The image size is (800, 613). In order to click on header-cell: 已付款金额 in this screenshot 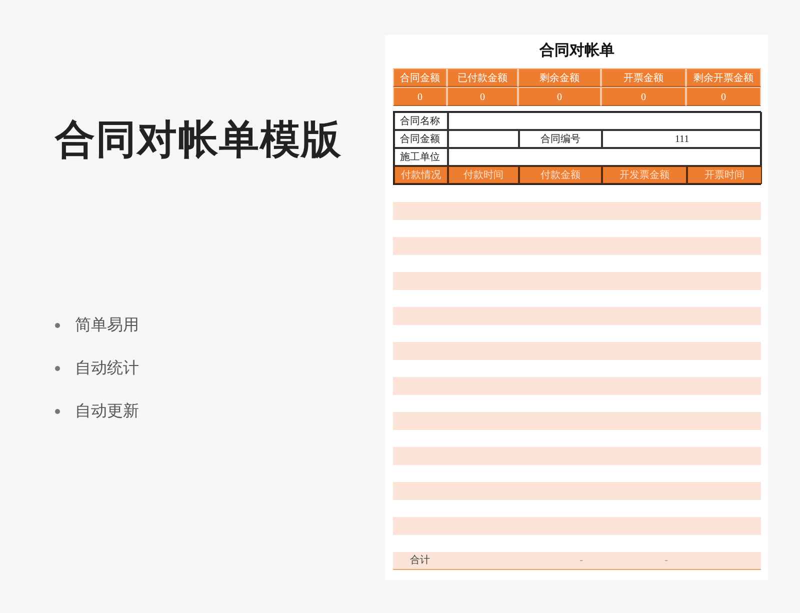, I will do `click(482, 77)`.